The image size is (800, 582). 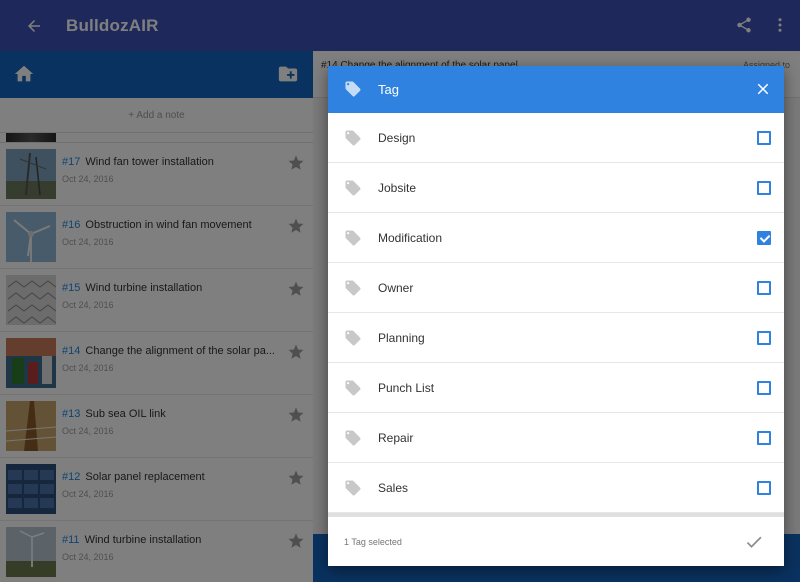 I want to click on tag-option-label: Sales, so click(x=393, y=488).